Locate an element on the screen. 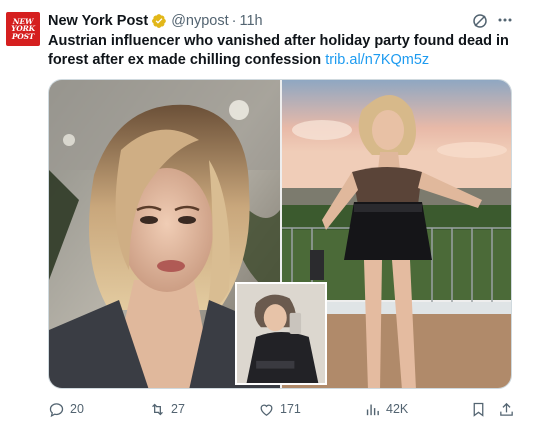  avatar-text-line: POST is located at coordinates (23, 36).